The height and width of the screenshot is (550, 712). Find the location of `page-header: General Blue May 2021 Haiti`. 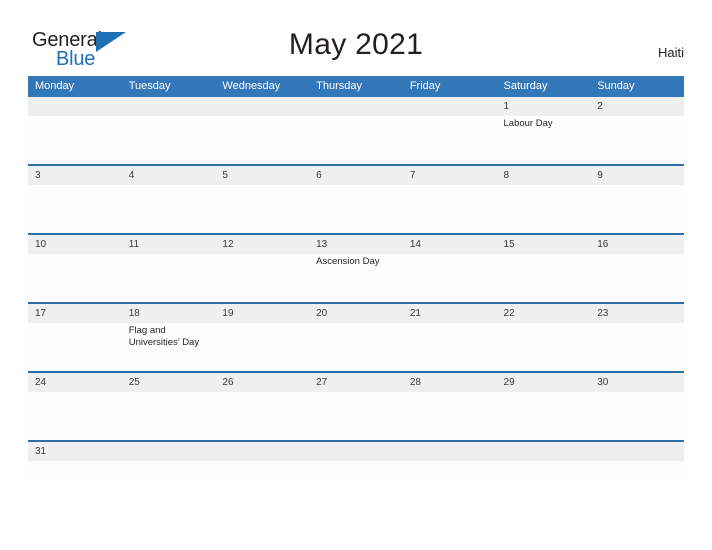

page-header: General Blue May 2021 Haiti is located at coordinates (356, 38).